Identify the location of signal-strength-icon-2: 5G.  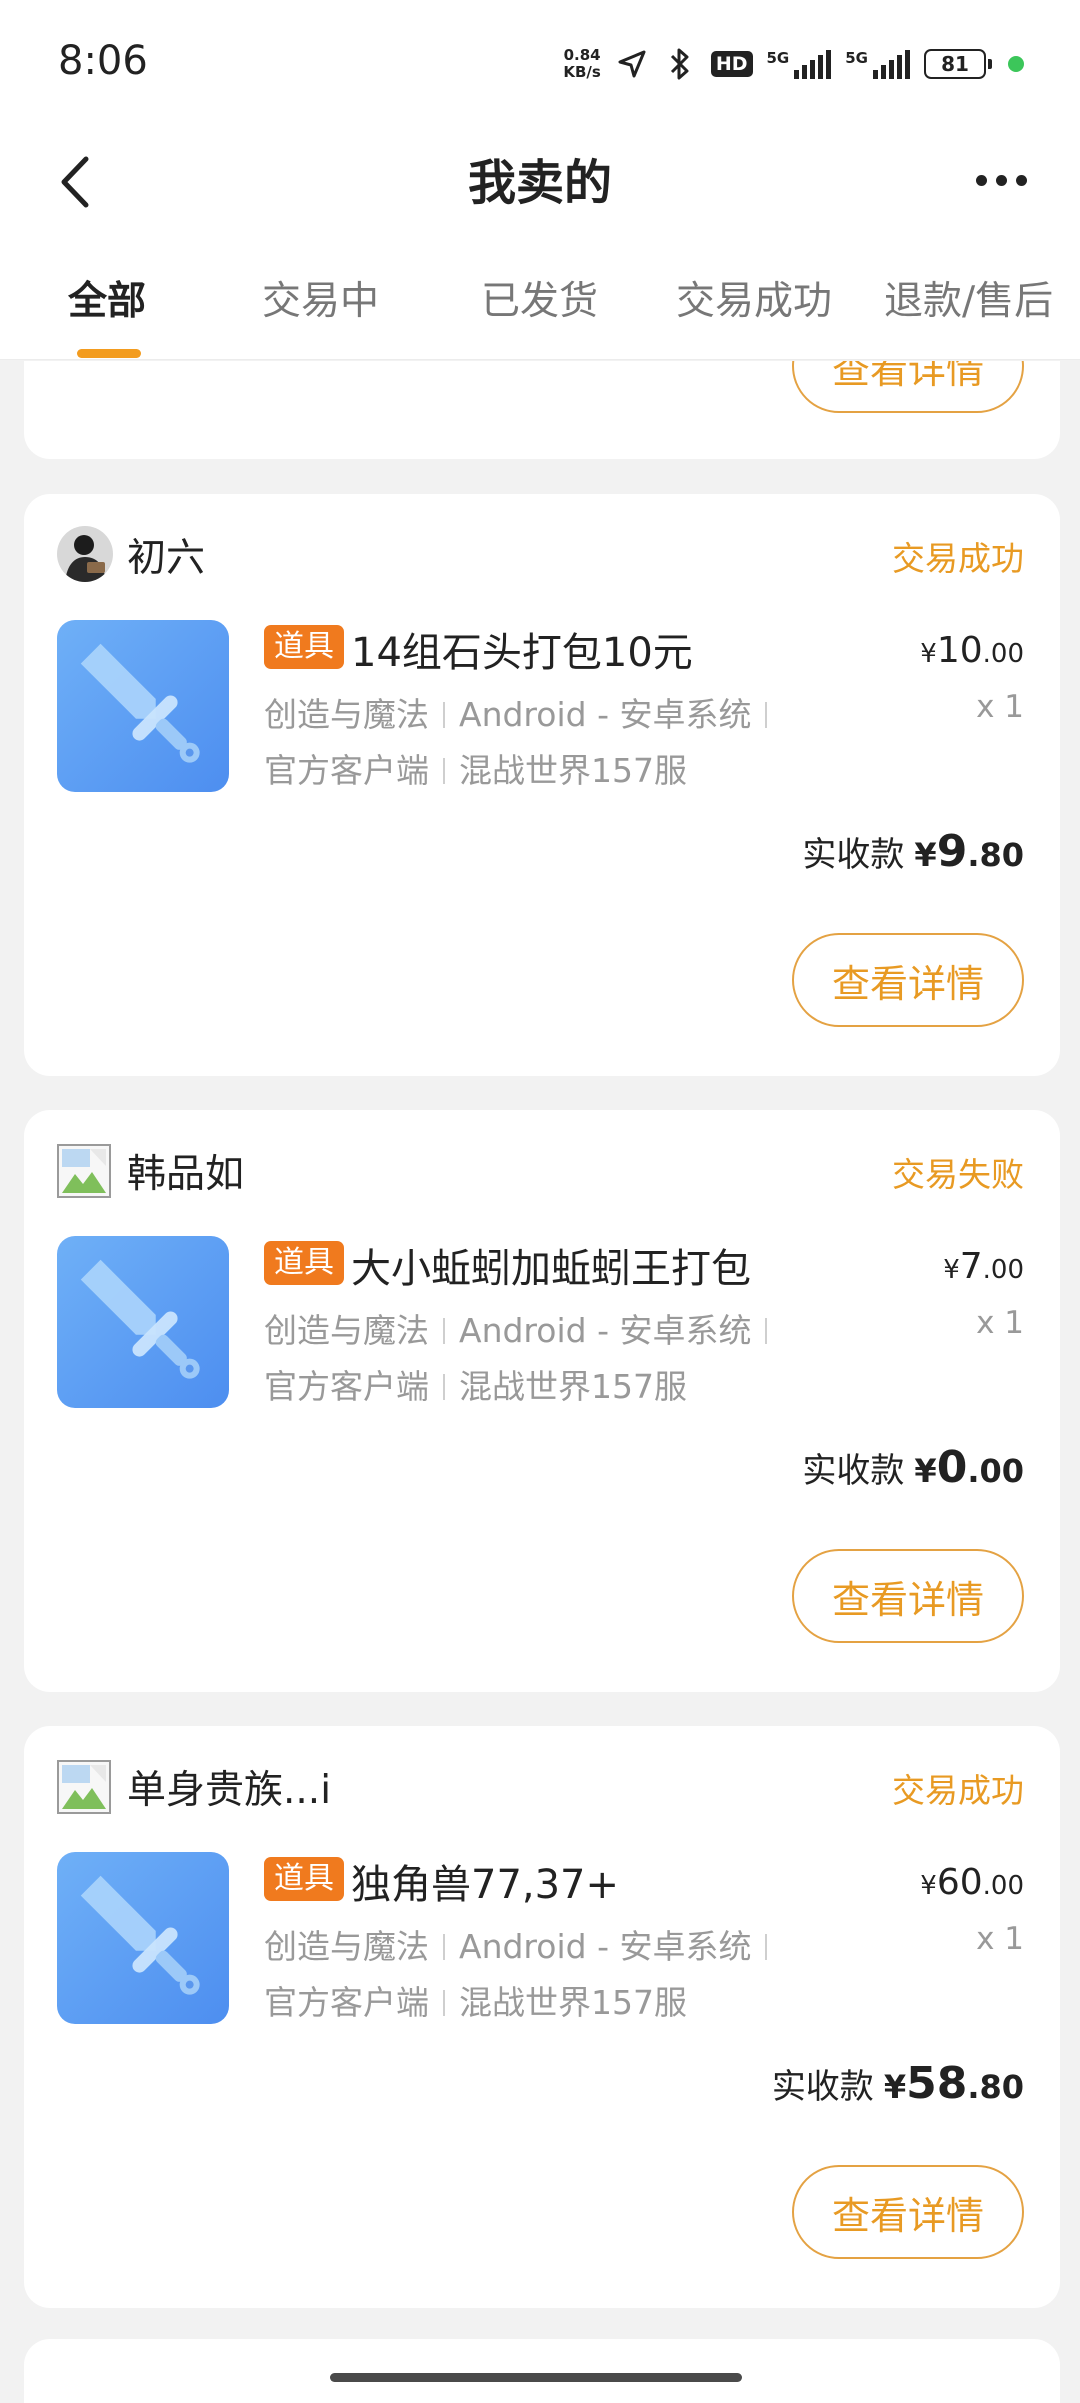
(877, 64).